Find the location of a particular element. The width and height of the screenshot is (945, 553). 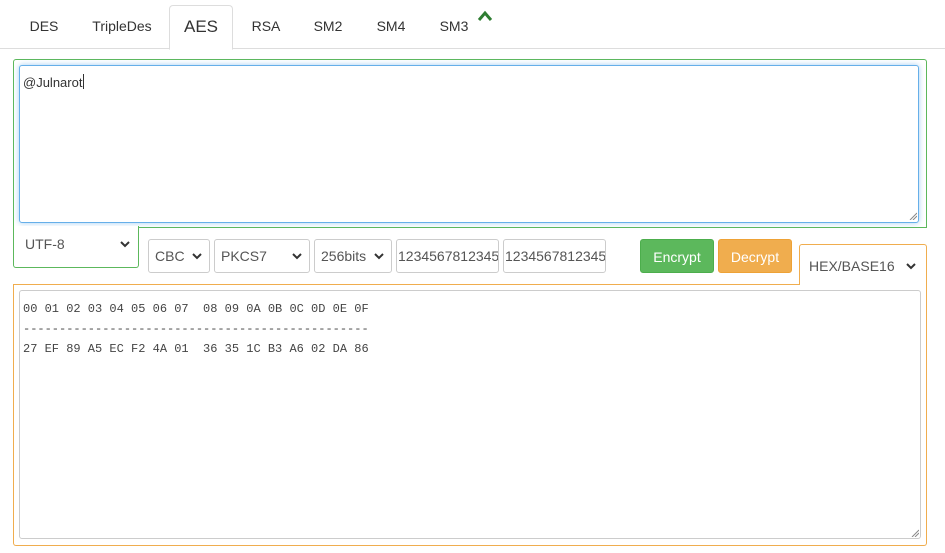

key-size-select: 256bits is located at coordinates (353, 256).